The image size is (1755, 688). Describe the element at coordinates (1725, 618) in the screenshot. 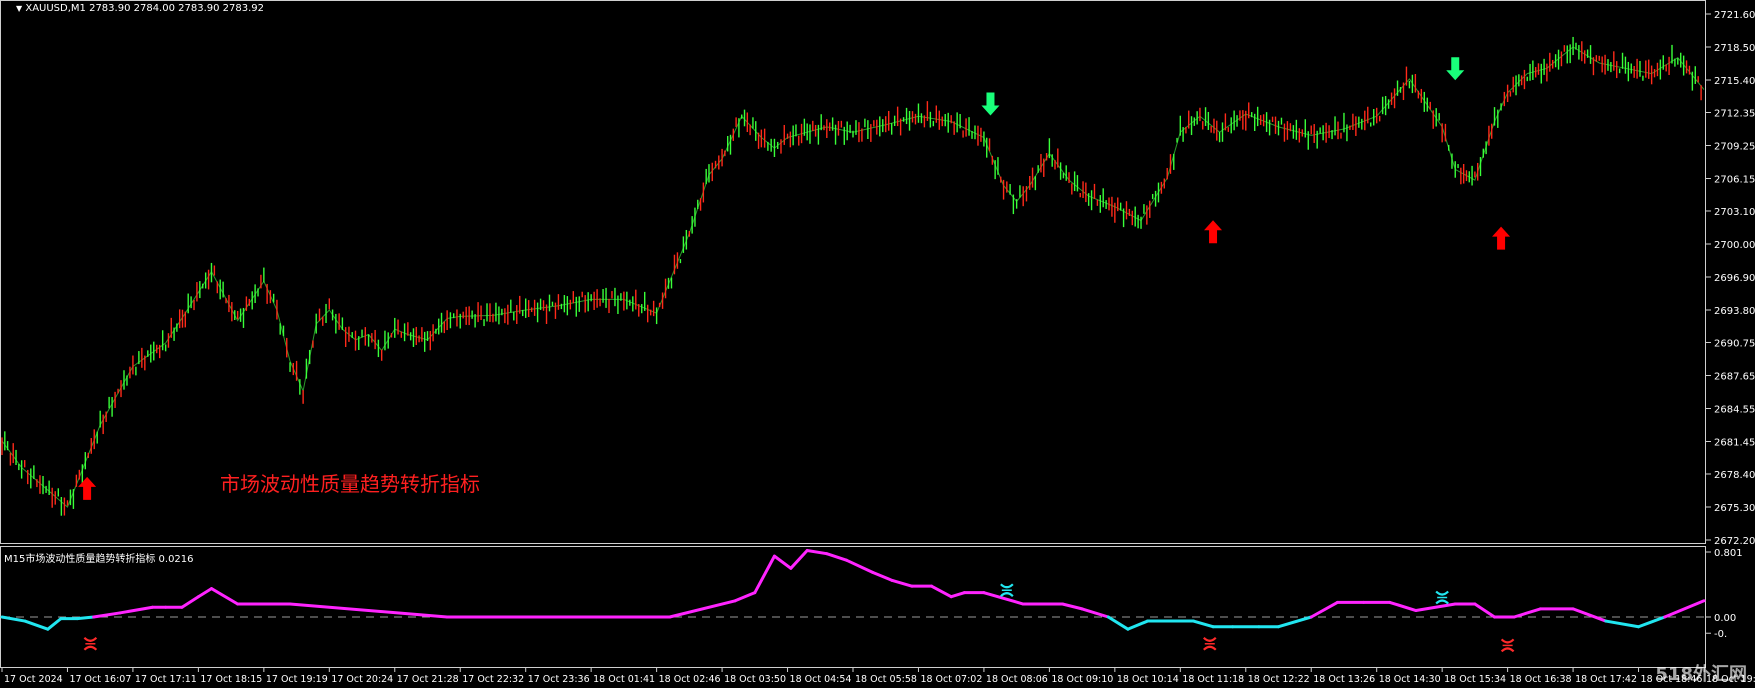

I see `indicator-y-tick-label: 0.00` at that location.